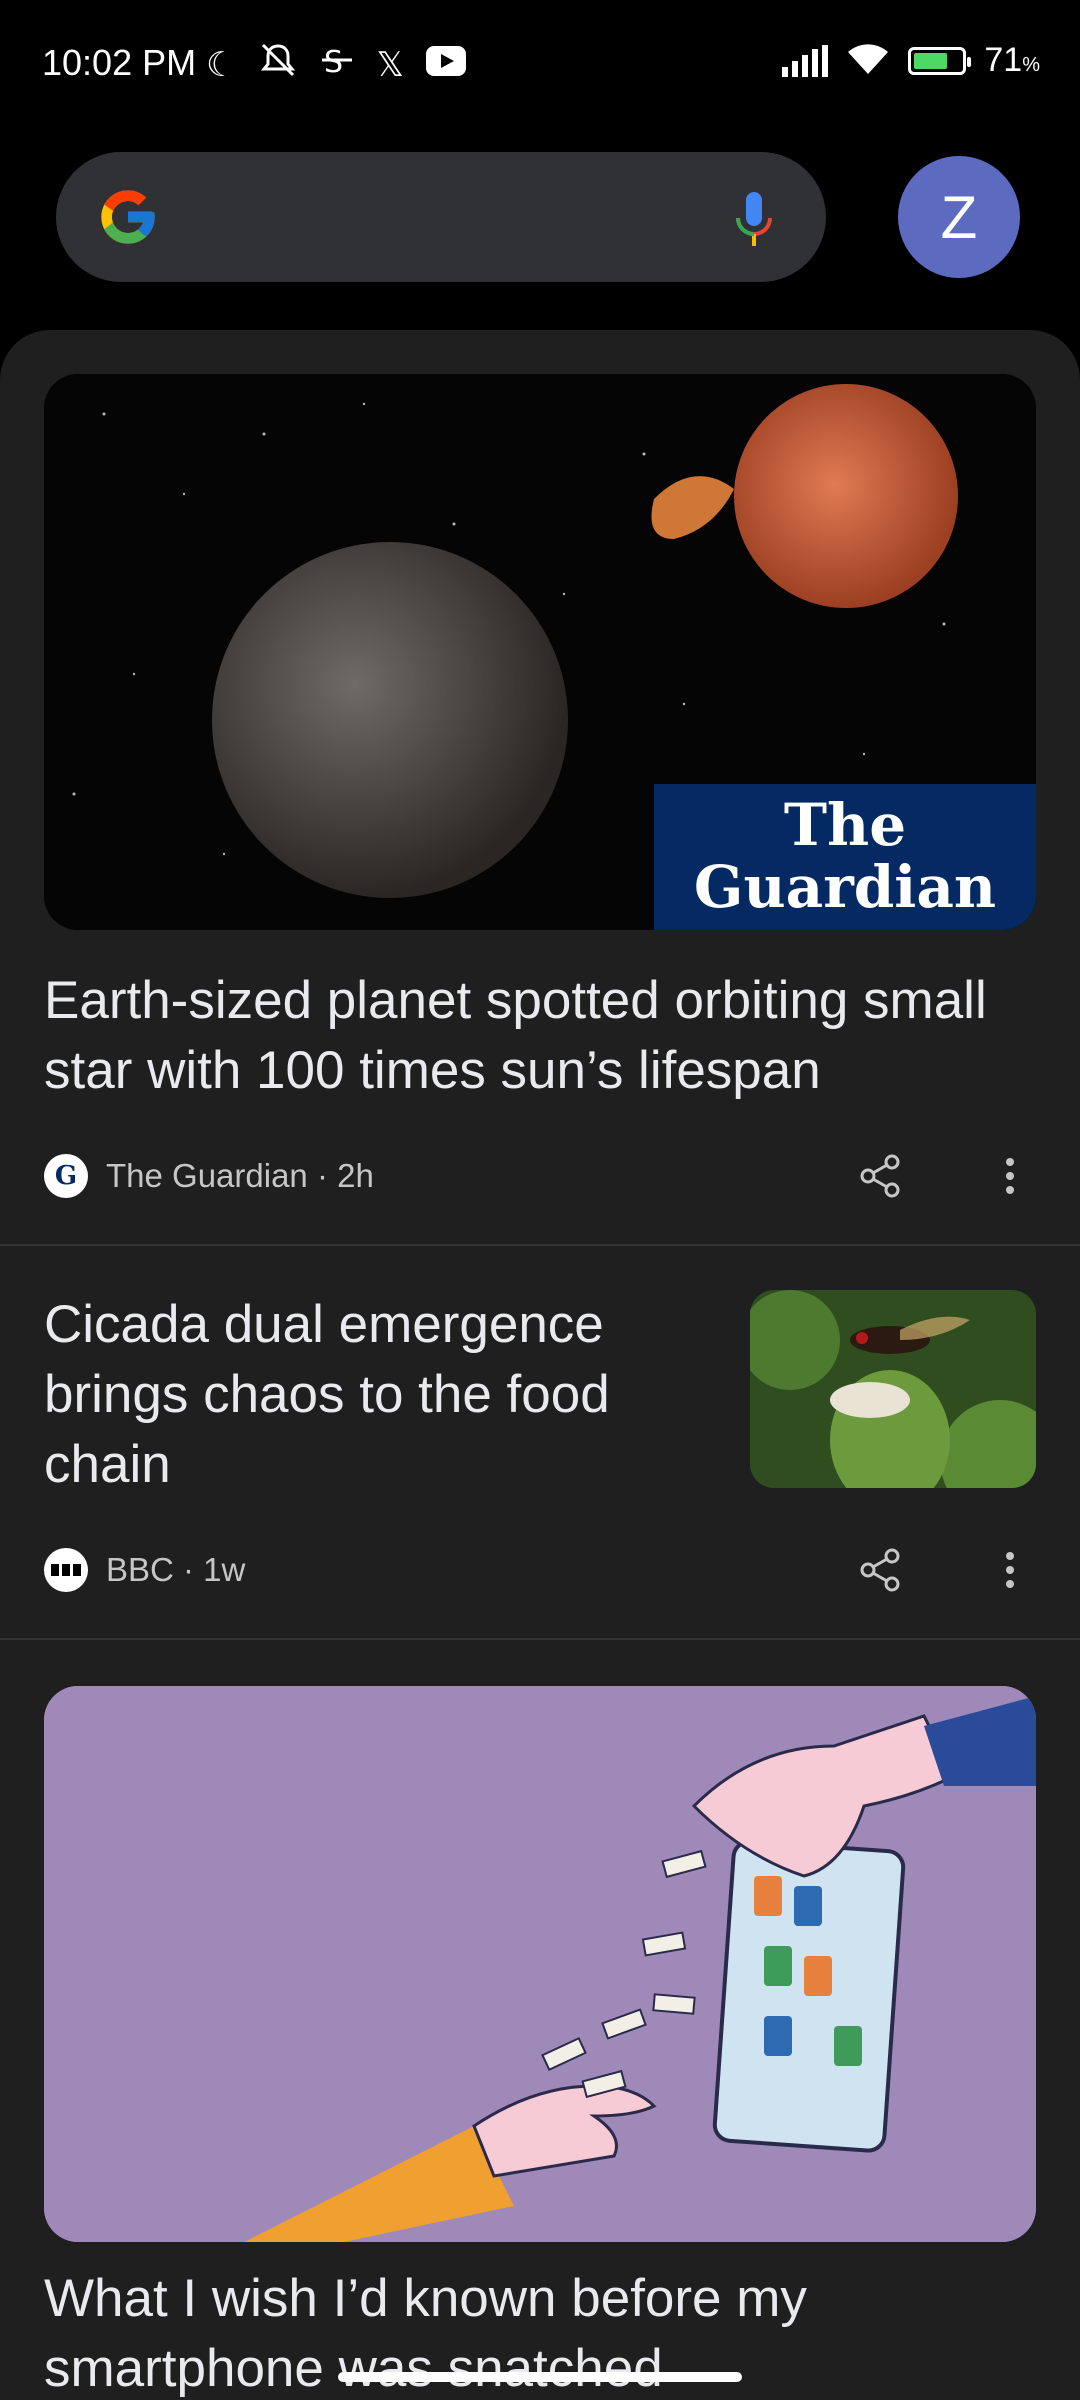  What do you see at coordinates (754, 220) in the screenshot?
I see `microphone-icon` at bounding box center [754, 220].